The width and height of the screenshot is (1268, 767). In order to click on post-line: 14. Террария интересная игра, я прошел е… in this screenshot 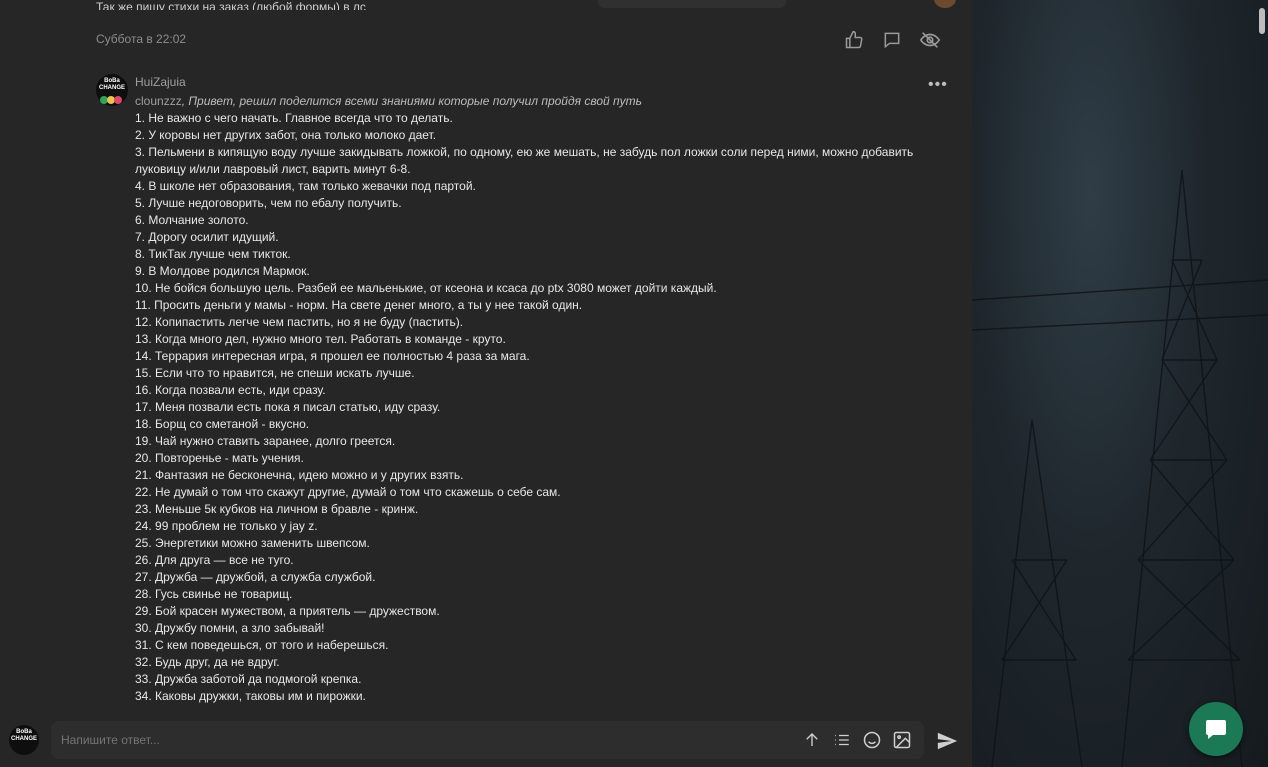, I will do `click(332, 356)`.